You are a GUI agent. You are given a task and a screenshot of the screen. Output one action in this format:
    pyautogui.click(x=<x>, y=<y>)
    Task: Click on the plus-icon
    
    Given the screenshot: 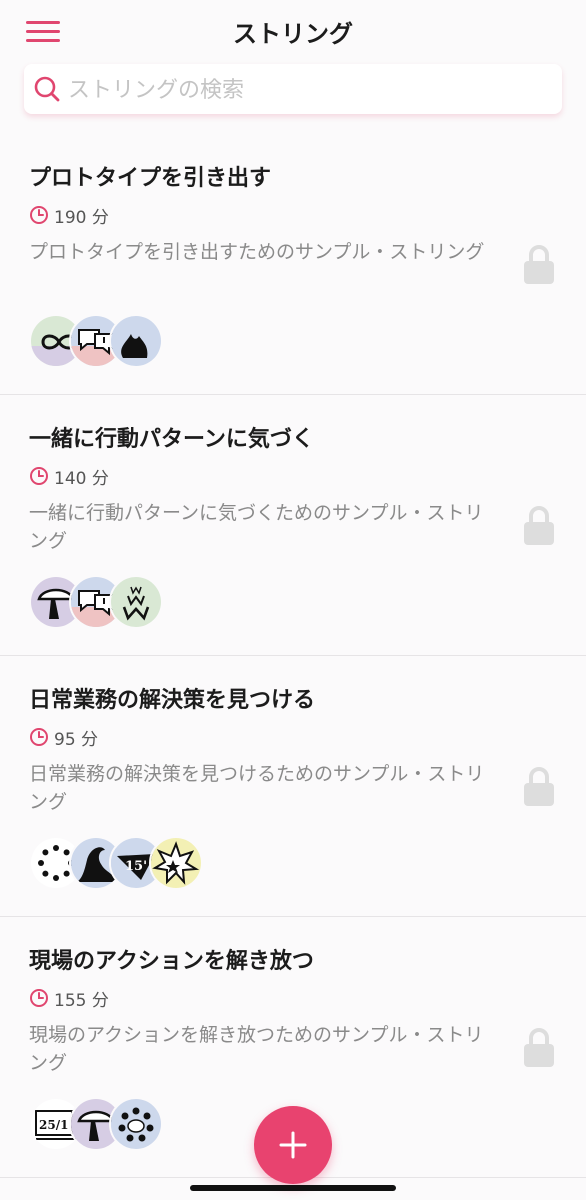 What is the action you would take?
    pyautogui.click(x=293, y=1145)
    